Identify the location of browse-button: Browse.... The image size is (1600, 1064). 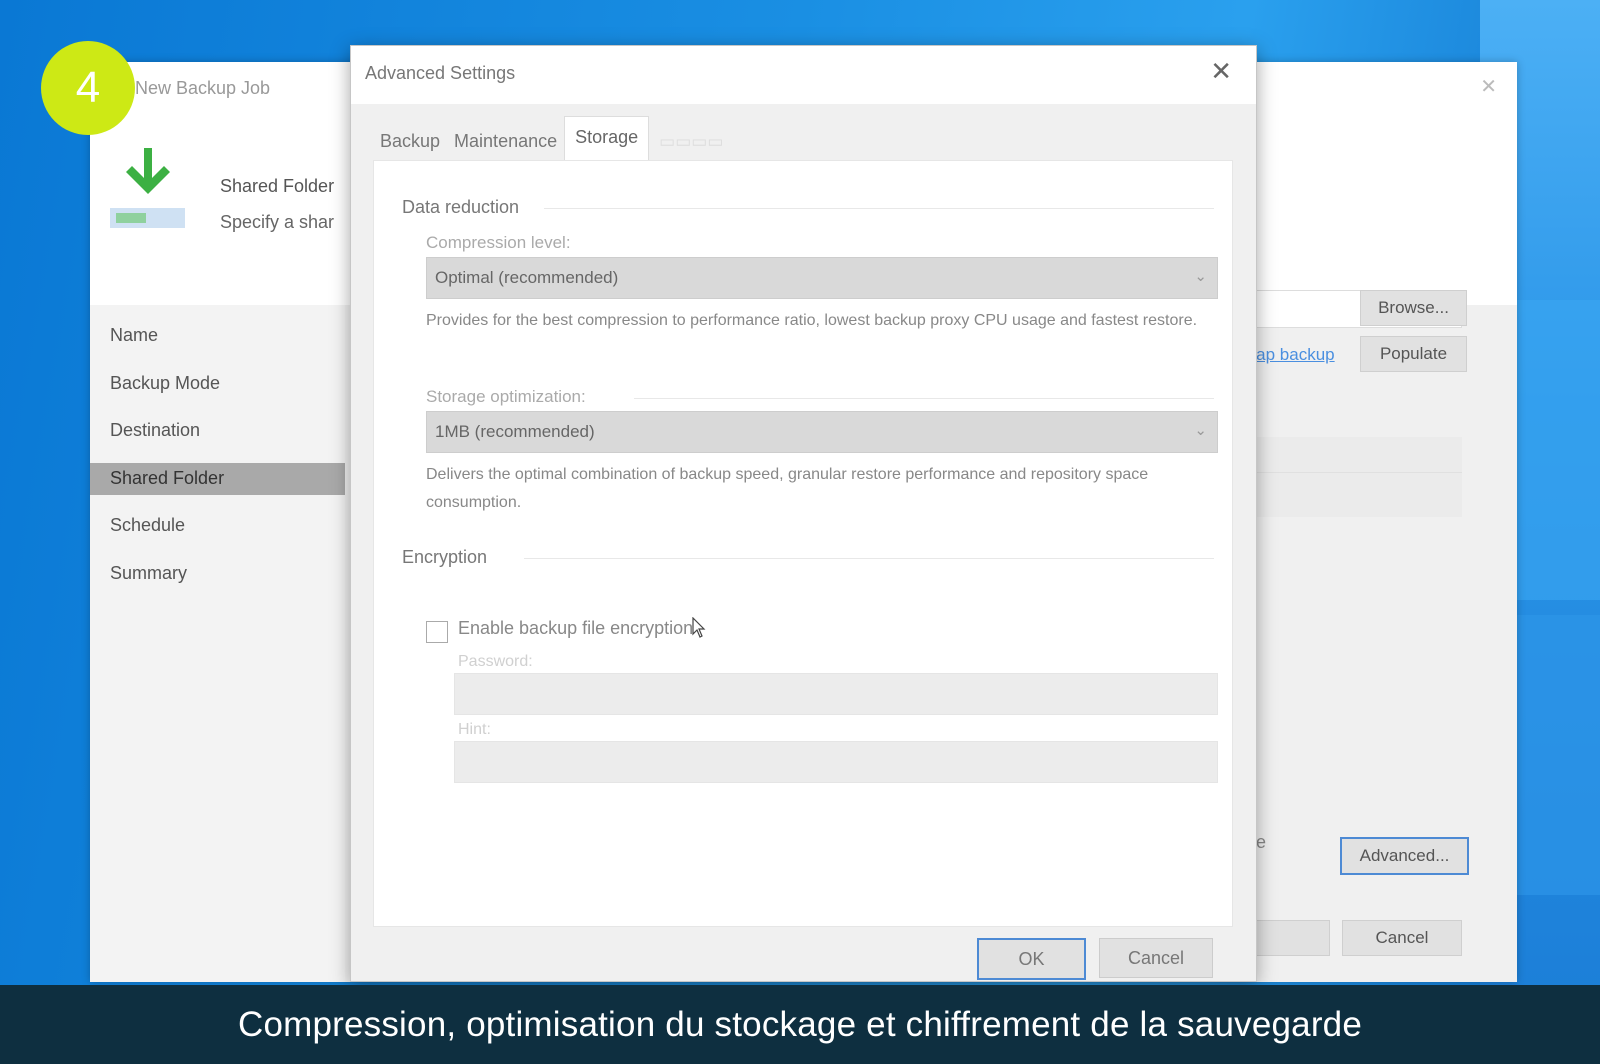
(1413, 308).